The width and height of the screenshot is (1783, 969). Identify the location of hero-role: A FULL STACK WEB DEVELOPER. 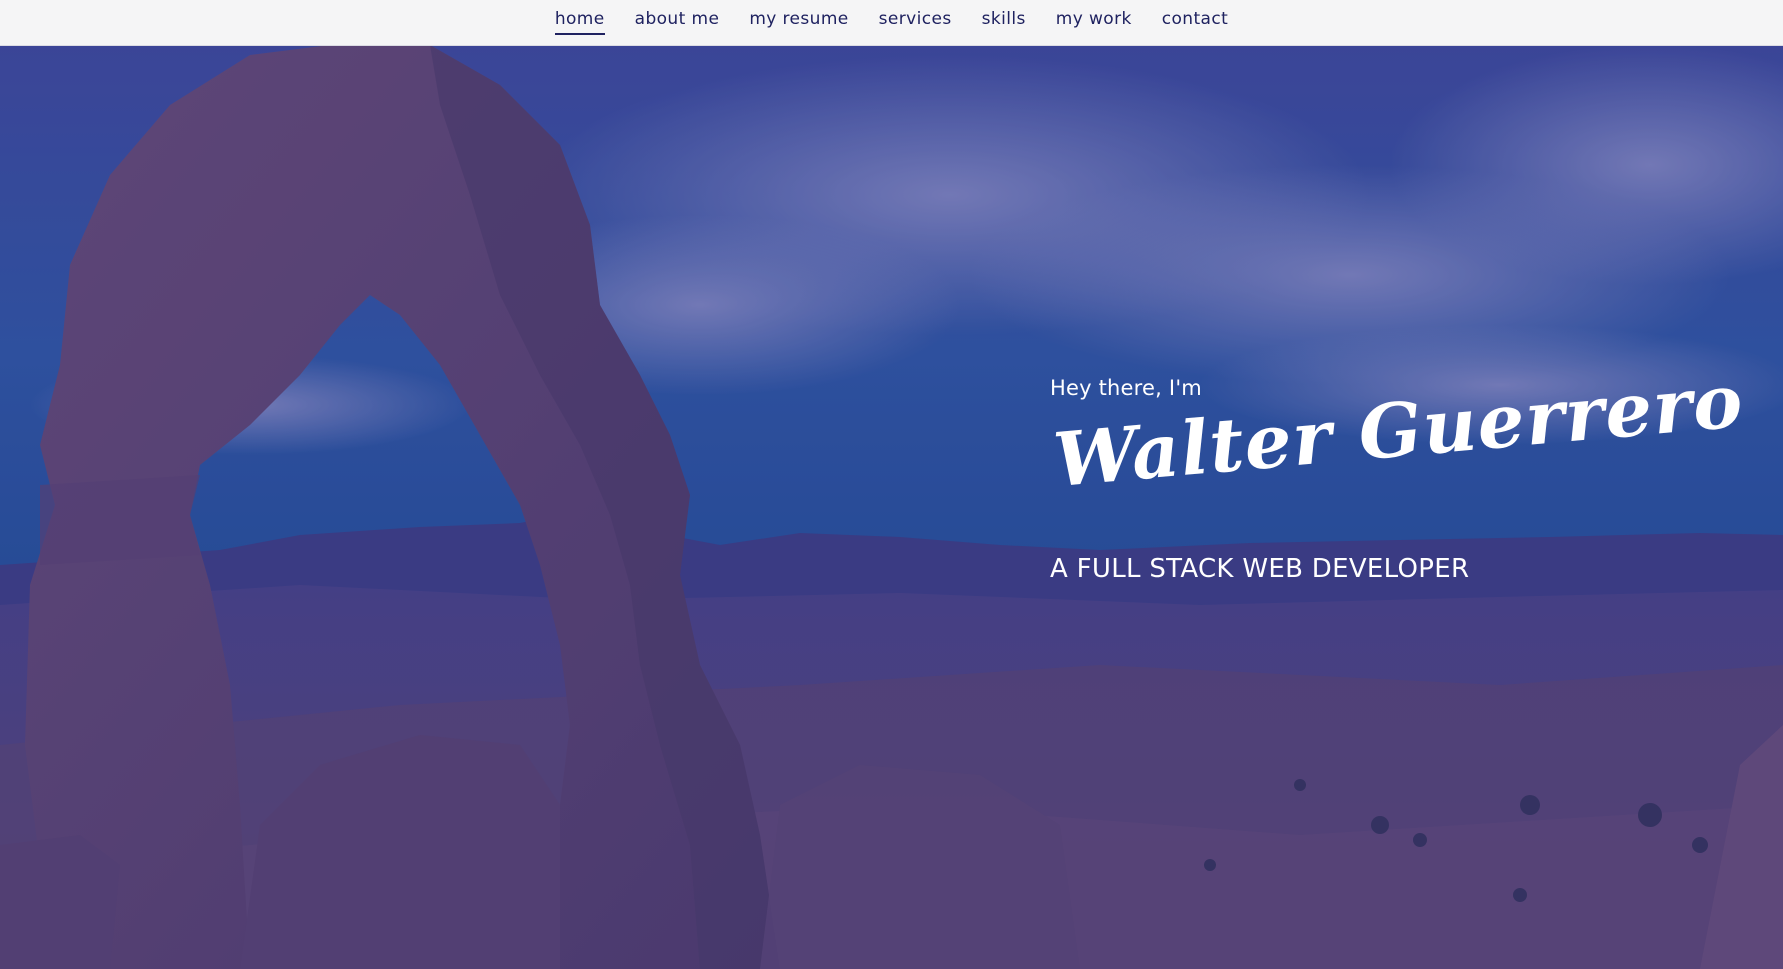
(1260, 569).